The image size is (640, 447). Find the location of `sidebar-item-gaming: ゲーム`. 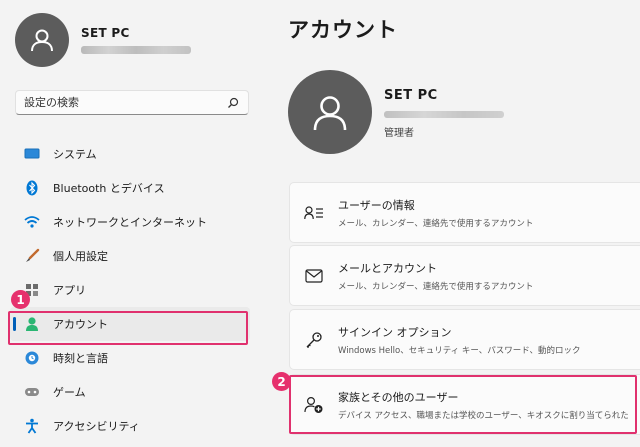

sidebar-item-gaming: ゲーム is located at coordinates (130, 392).